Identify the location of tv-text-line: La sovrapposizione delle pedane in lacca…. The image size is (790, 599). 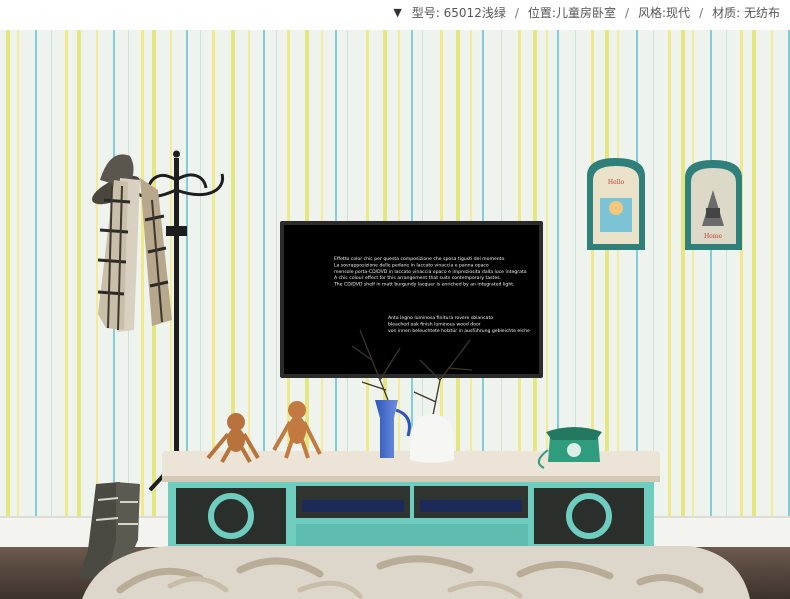
(411, 265).